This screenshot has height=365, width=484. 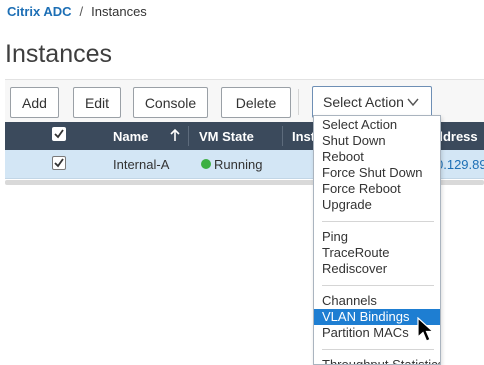 I want to click on select-action-label: Select Action, so click(x=363, y=102).